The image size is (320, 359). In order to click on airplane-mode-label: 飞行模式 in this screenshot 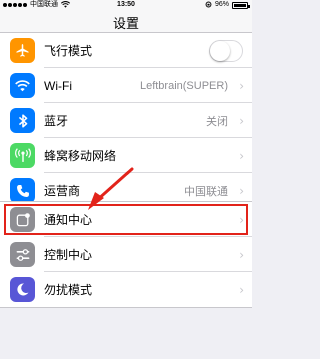, I will do `click(68, 51)`.